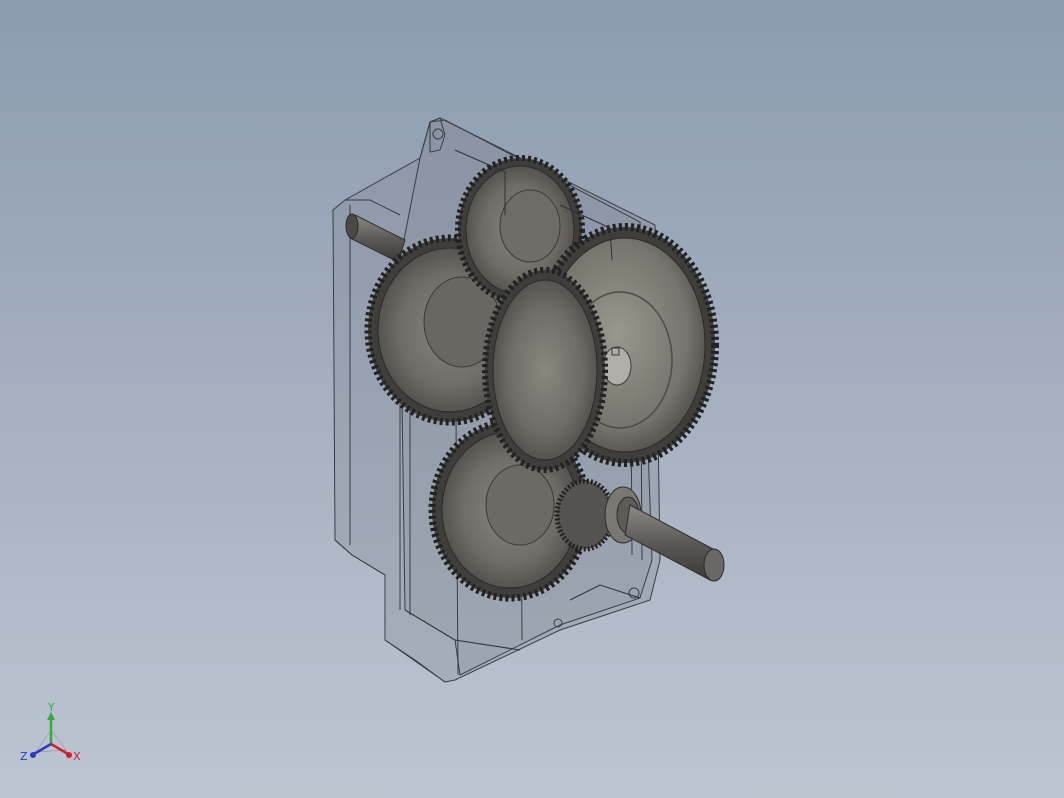 The image size is (1064, 798). Describe the element at coordinates (352, 226) in the screenshot. I see `input-shaft-end` at that location.